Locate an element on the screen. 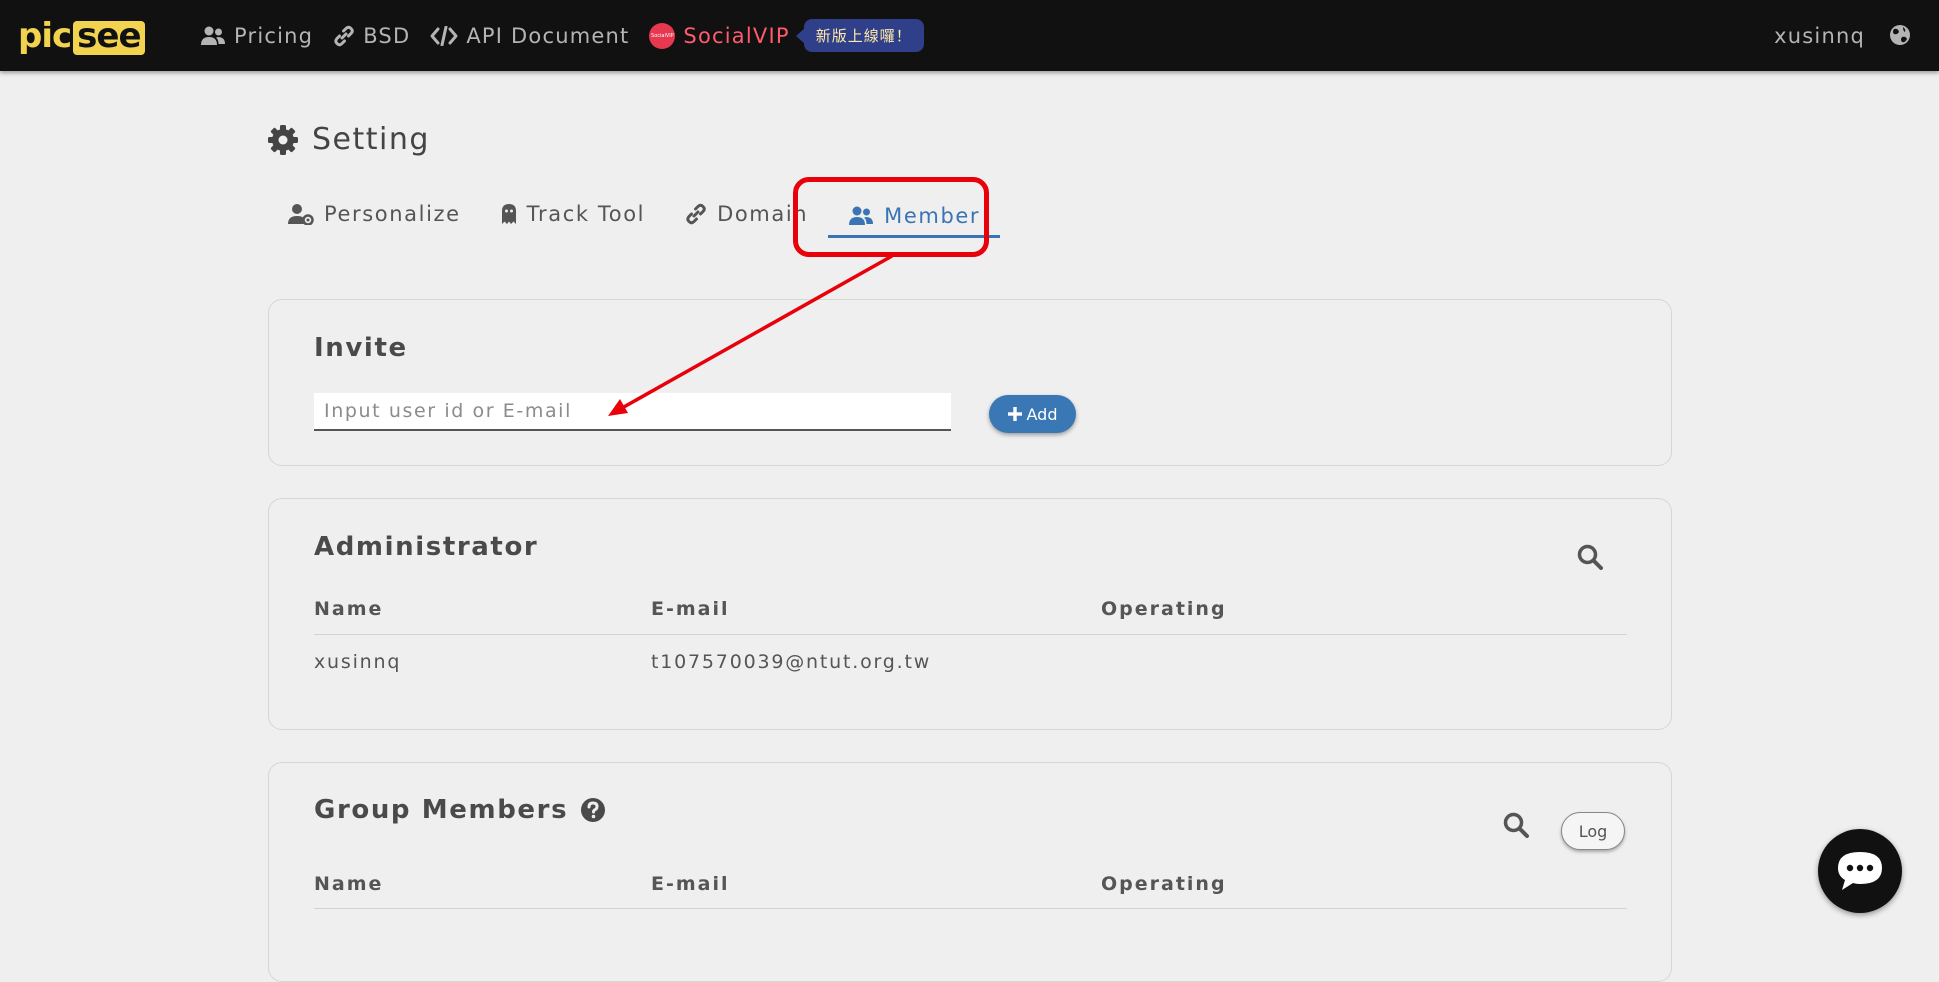 The image size is (1939, 982). tab-personalize-label: Personalize is located at coordinates (392, 214).